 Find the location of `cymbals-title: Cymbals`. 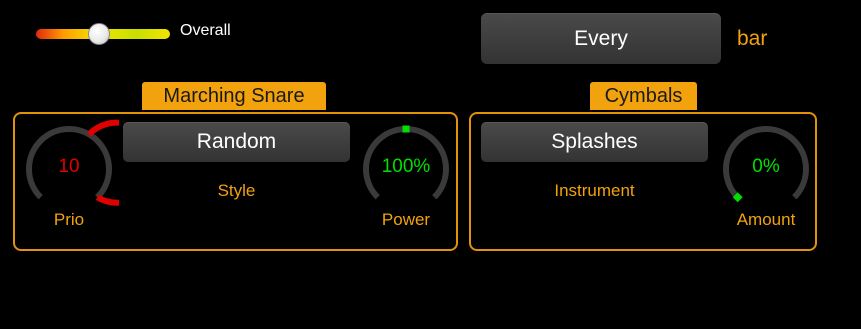

cymbals-title: Cymbals is located at coordinates (643, 96).